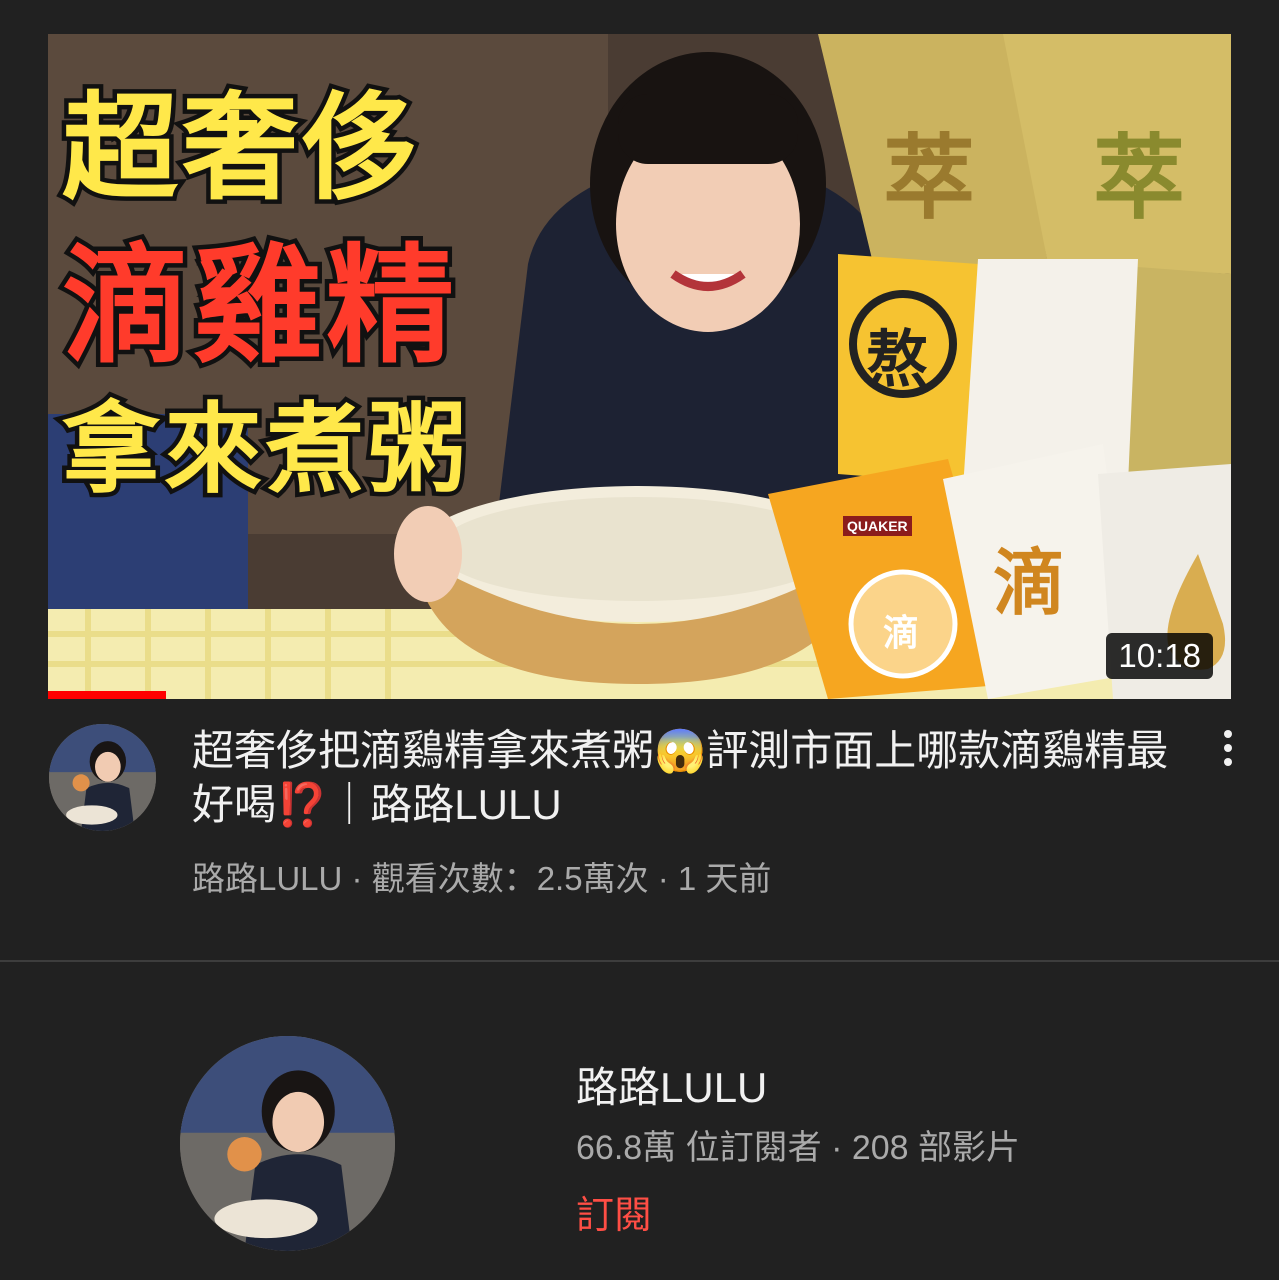 The height and width of the screenshot is (1280, 1279). I want to click on pack-brand-label: QUAKER, so click(877, 526).